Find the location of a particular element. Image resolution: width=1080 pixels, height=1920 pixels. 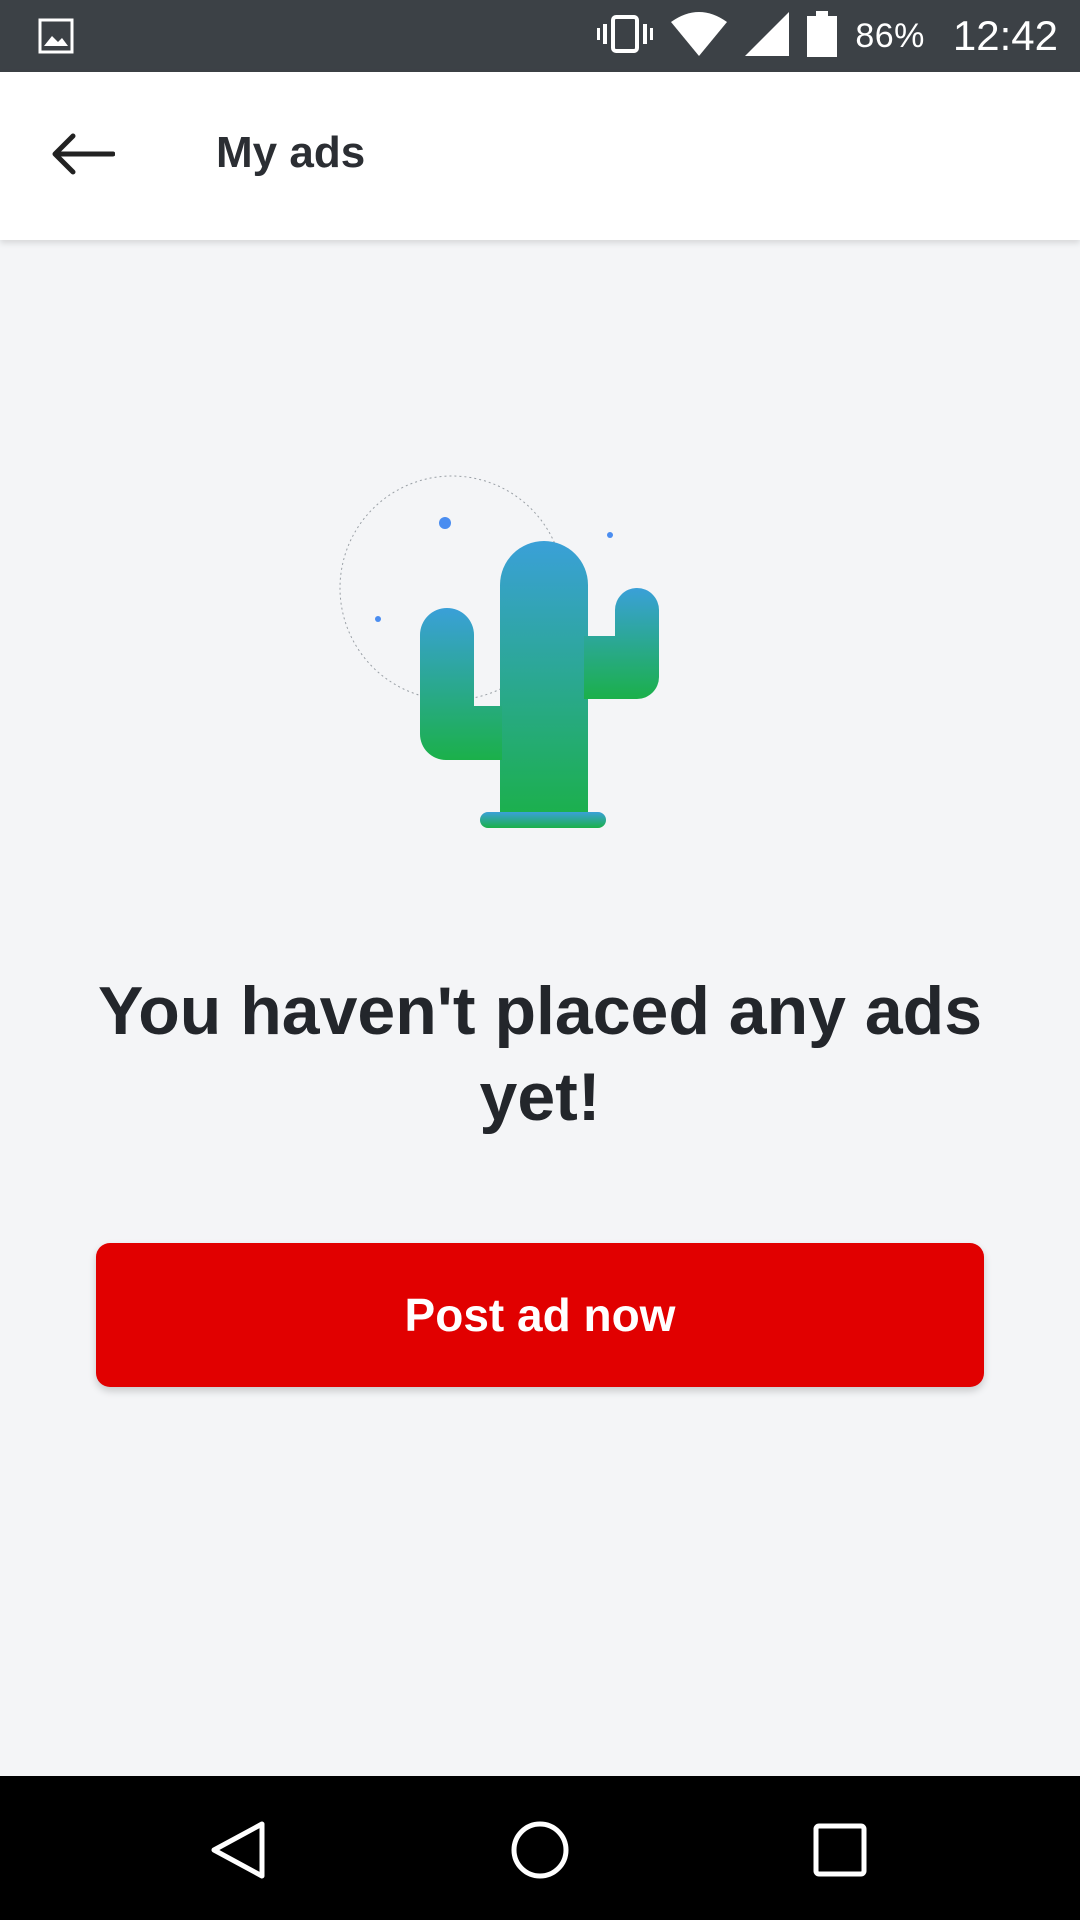

status-icons: 86% 12:42 is located at coordinates (827, 36).